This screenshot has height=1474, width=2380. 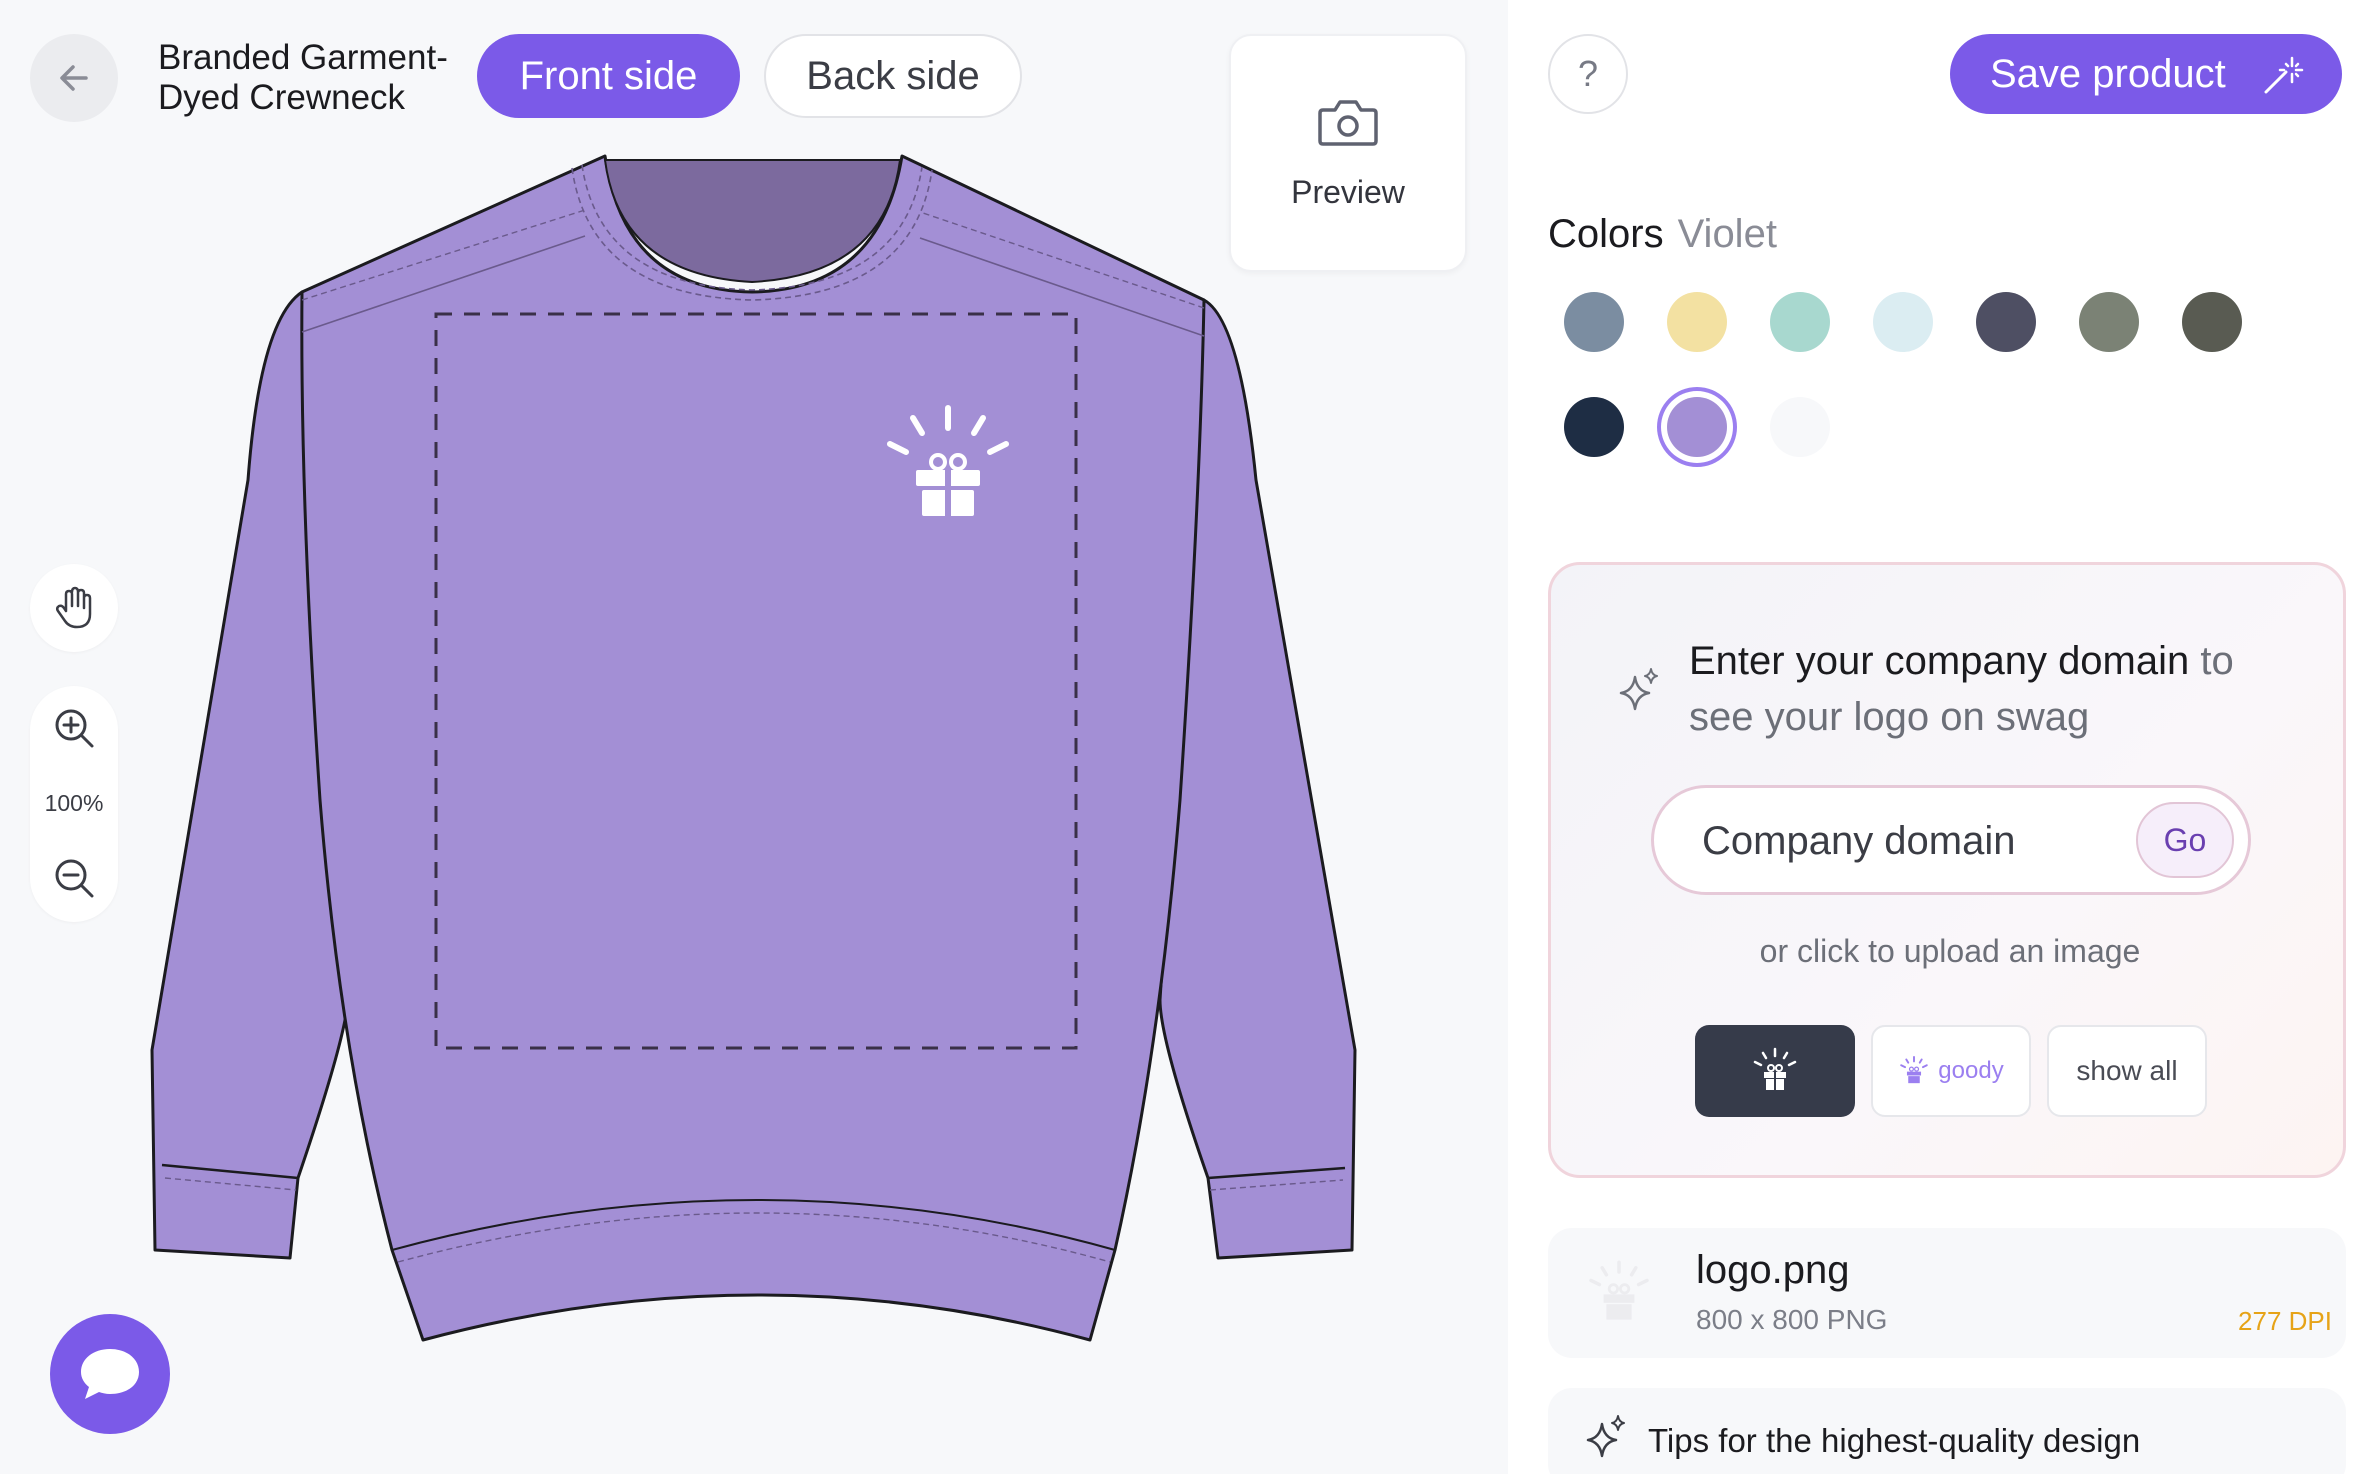 I want to click on goody-label: goody, so click(x=1971, y=1070).